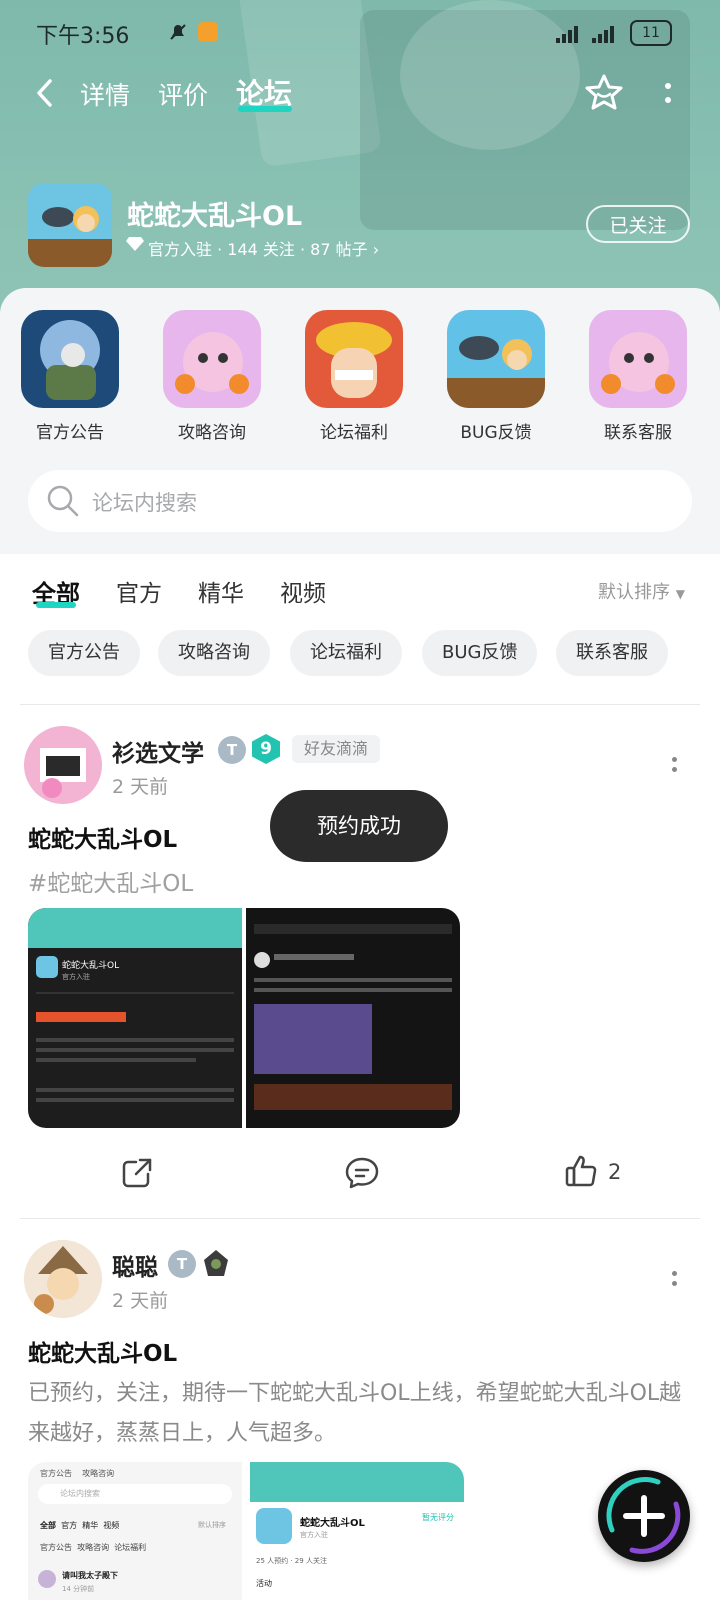 Image resolution: width=720 pixels, height=1600 pixels. What do you see at coordinates (638, 224) in the screenshot?
I see `follow-button: 已关注` at bounding box center [638, 224].